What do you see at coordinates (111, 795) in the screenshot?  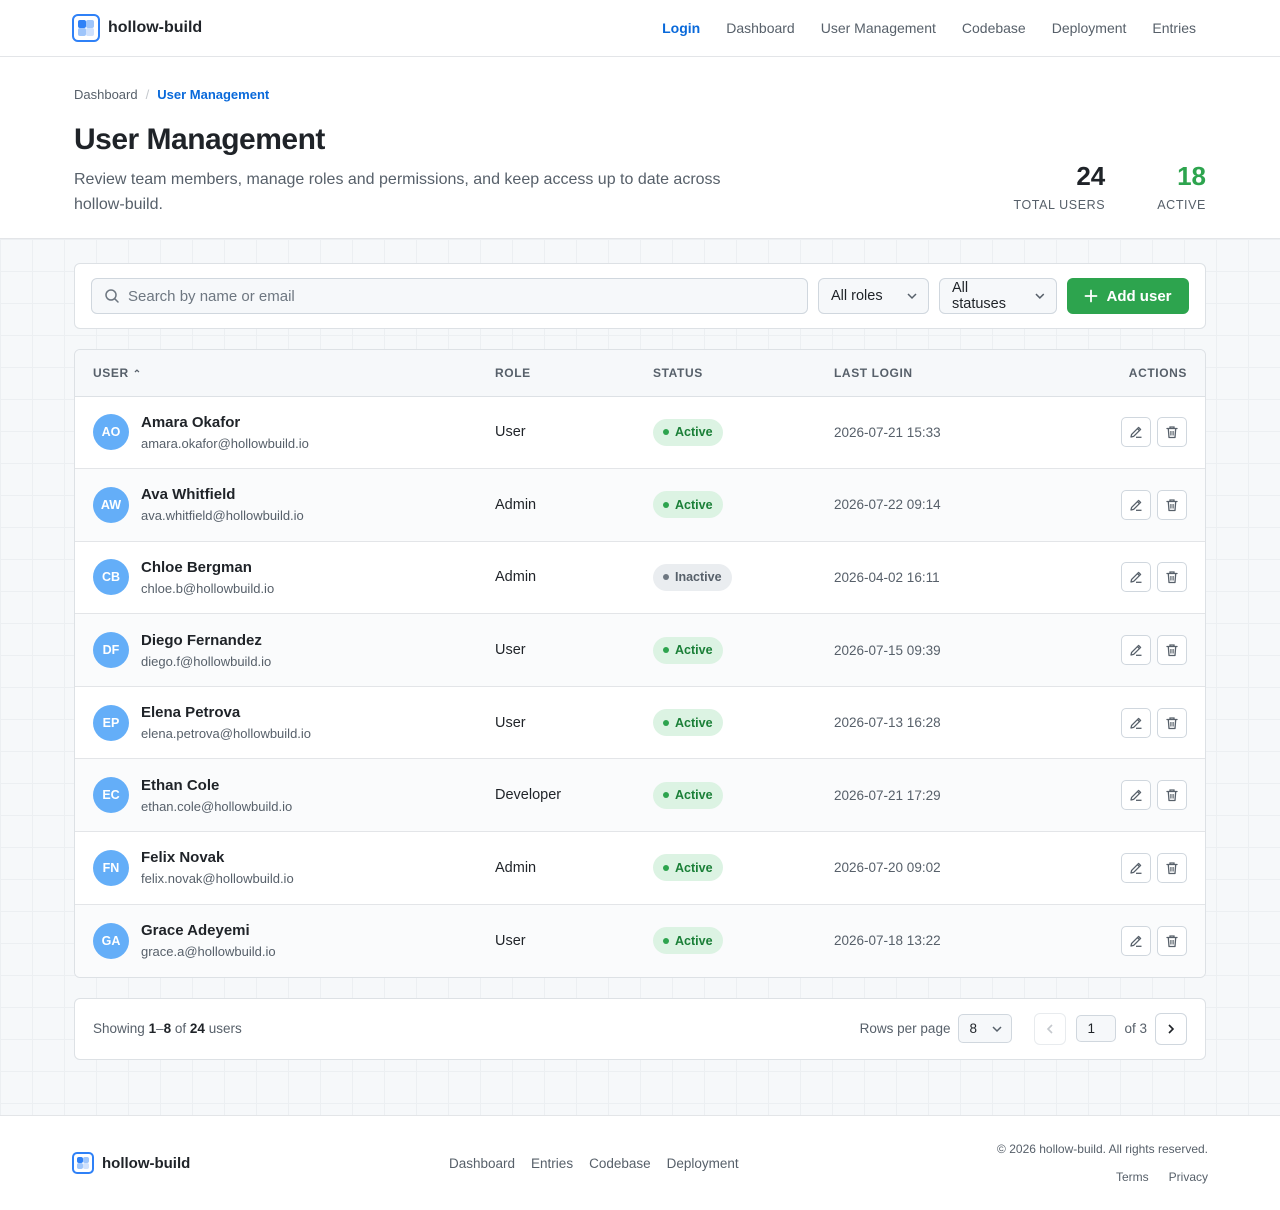 I see `avatar: EC` at bounding box center [111, 795].